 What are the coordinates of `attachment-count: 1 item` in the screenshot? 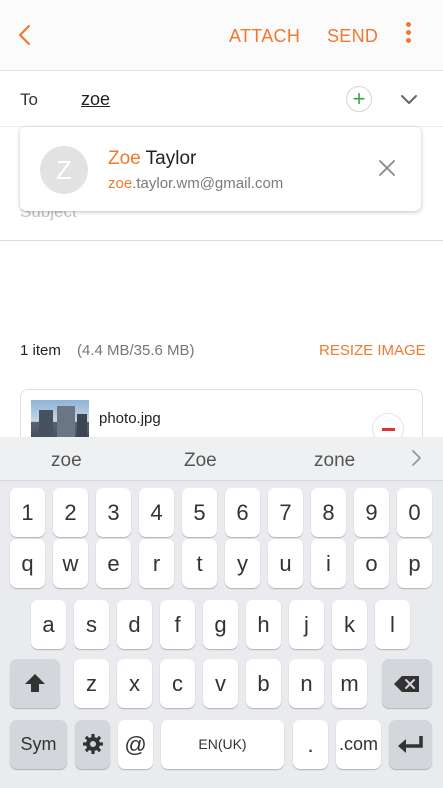 It's located at (40, 350).